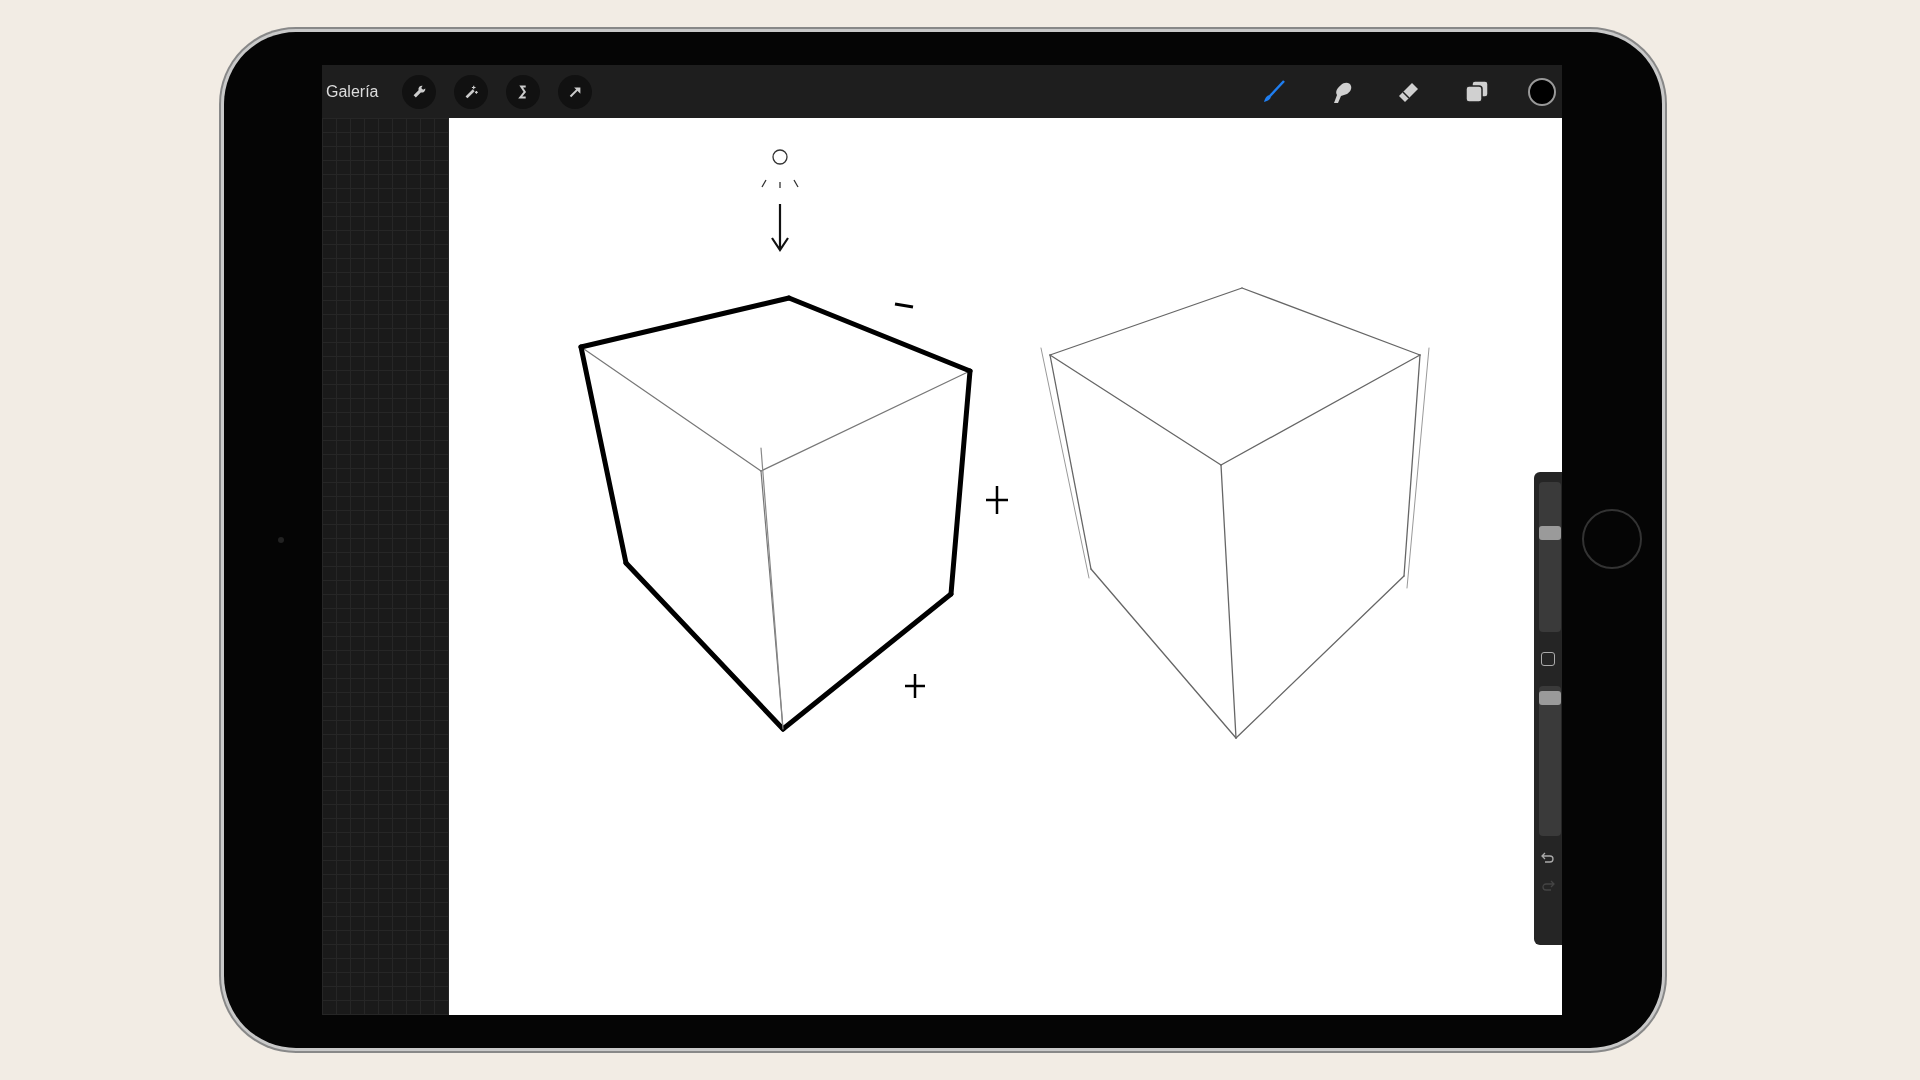 The image size is (1920, 1080). I want to click on color-swatch, so click(1542, 91).